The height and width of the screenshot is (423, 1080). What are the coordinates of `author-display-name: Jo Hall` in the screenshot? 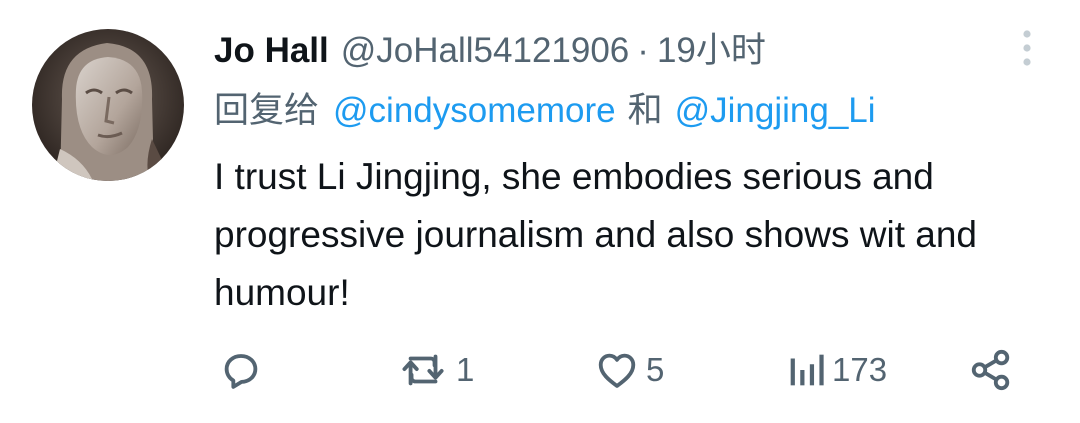 It's located at (271, 51).